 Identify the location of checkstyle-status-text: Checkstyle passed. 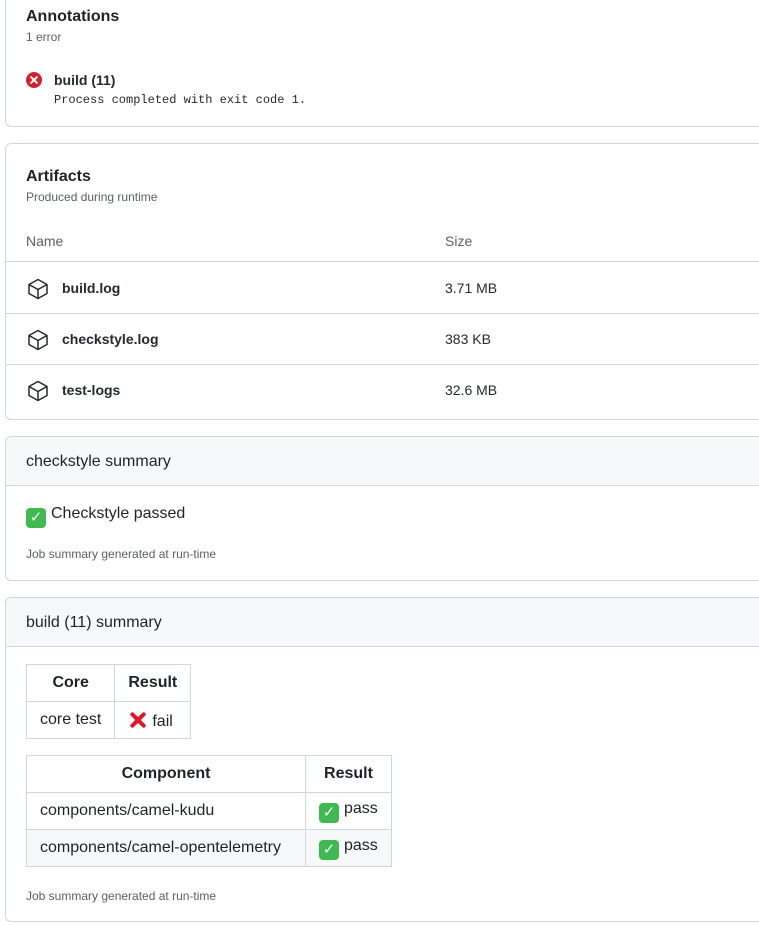
(118, 513).